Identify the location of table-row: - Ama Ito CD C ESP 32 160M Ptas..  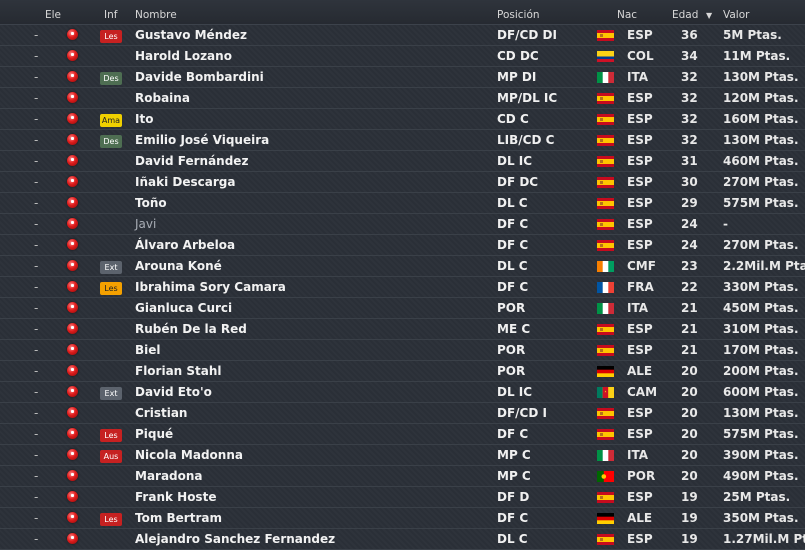
(402, 119).